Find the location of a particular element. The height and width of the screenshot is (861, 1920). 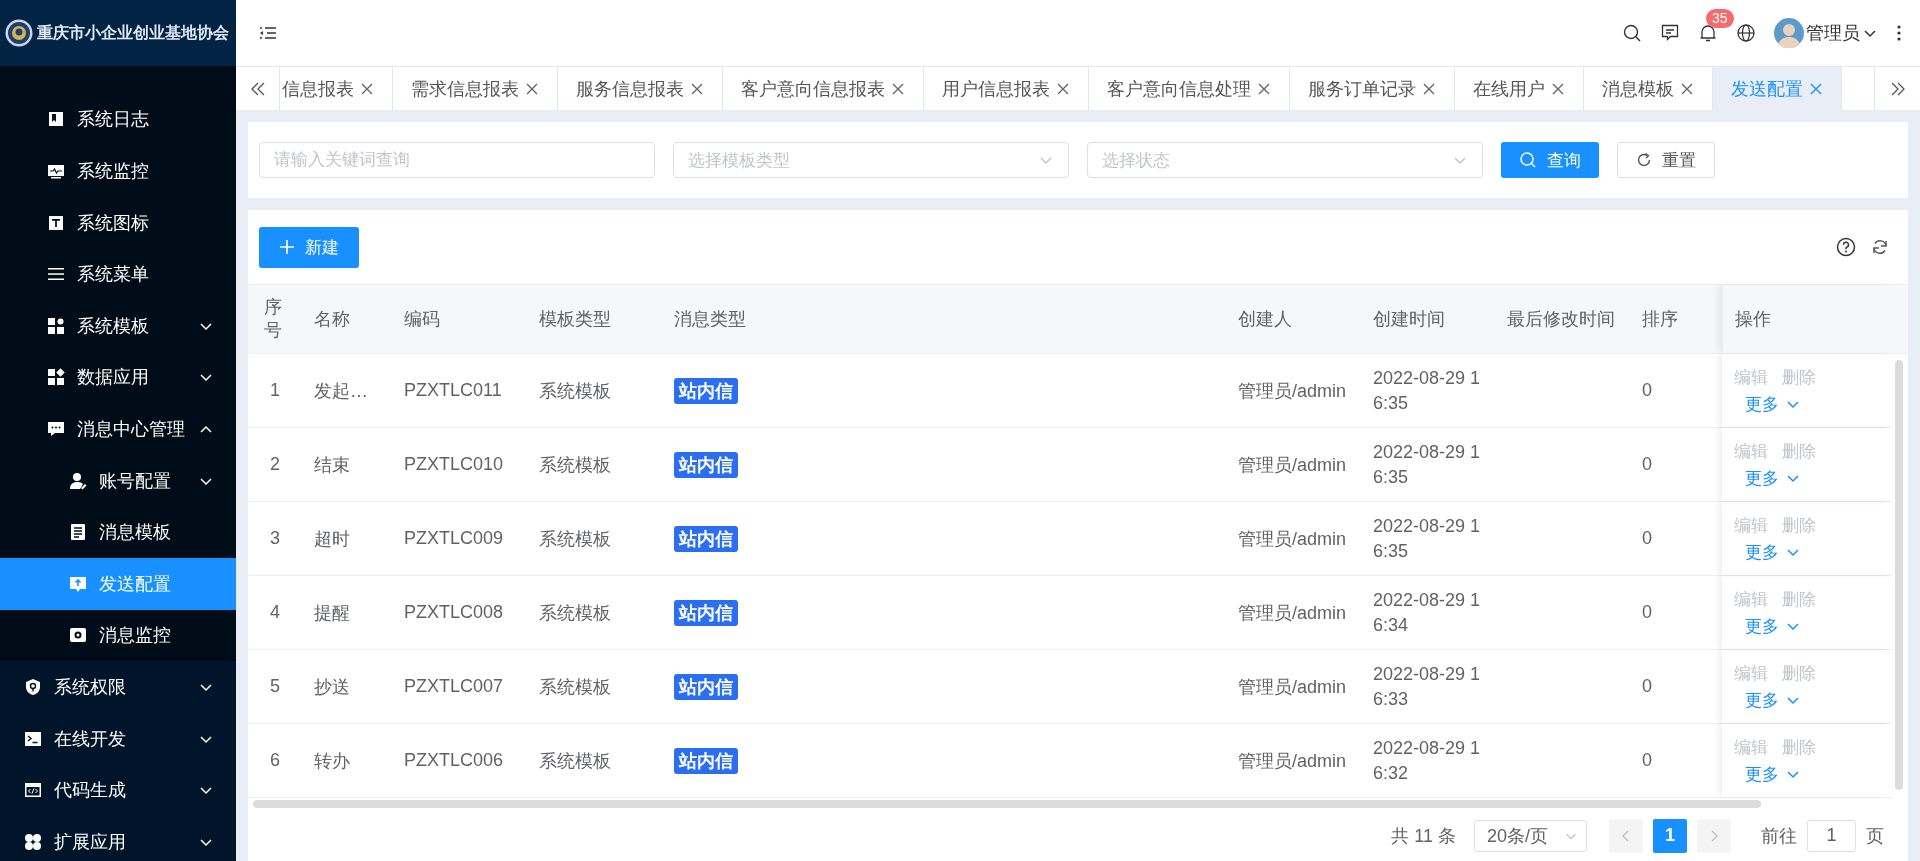

keyword-field: 请输入关键词查询 is located at coordinates (457, 160).